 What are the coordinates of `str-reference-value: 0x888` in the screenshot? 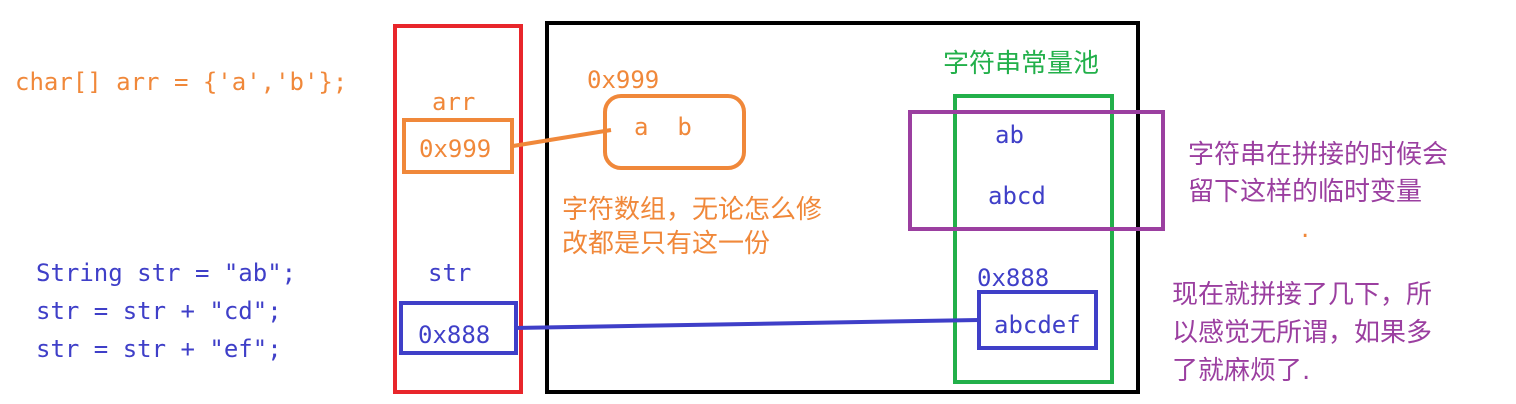 It's located at (454, 335).